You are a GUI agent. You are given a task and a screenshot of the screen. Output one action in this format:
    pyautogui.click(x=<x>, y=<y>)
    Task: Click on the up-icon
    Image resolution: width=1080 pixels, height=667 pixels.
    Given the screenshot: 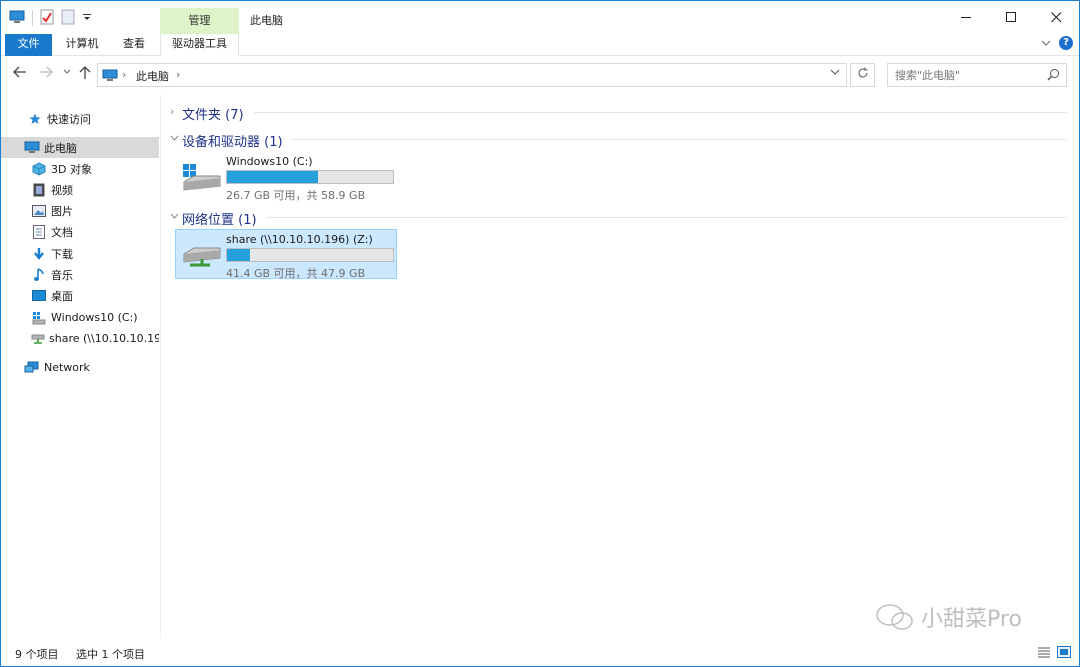 What is the action you would take?
    pyautogui.click(x=85, y=75)
    